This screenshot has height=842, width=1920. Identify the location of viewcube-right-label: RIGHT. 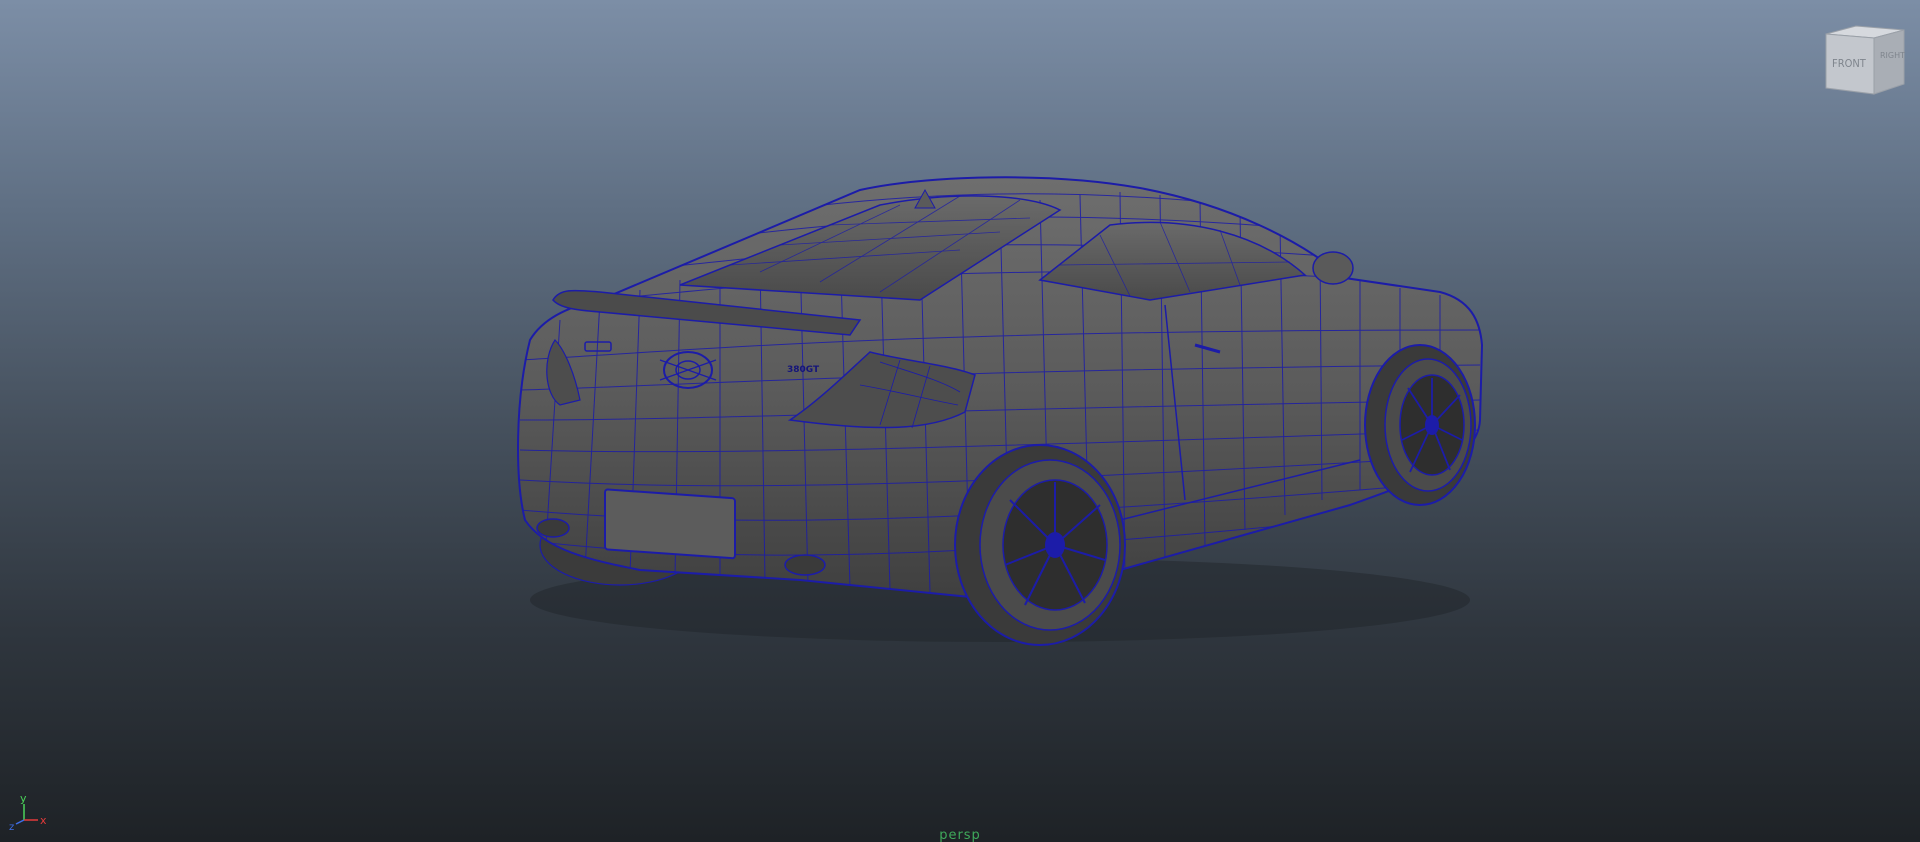
(1892, 55).